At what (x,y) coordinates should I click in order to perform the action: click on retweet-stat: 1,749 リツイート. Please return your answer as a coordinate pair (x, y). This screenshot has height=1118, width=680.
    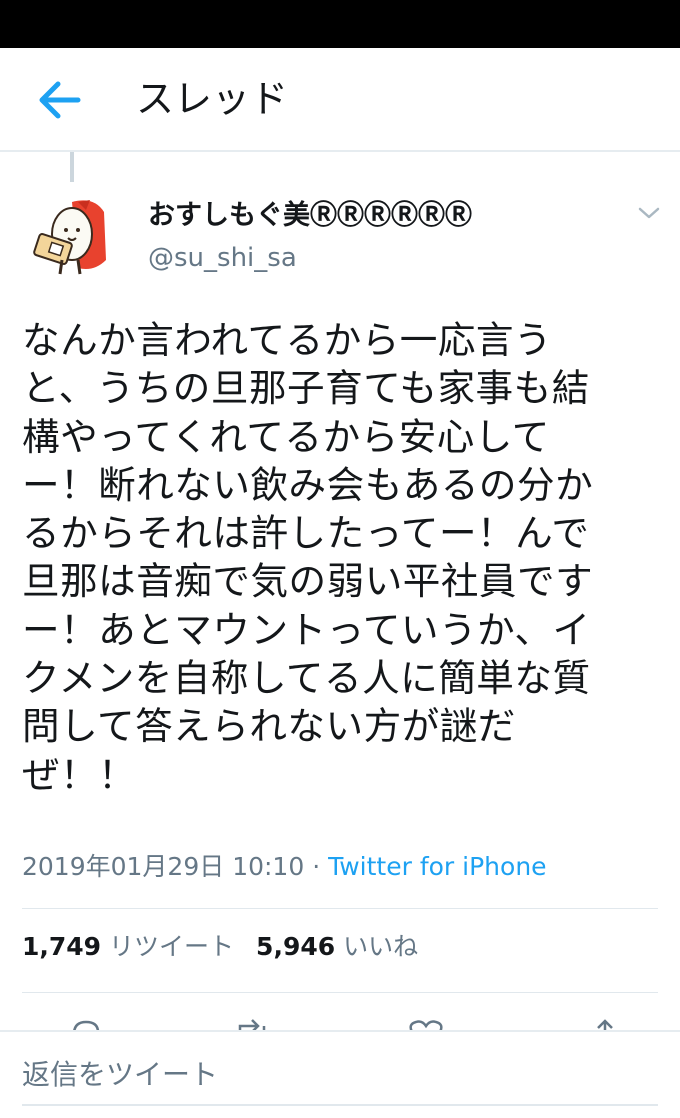
    Looking at the image, I should click on (128, 947).